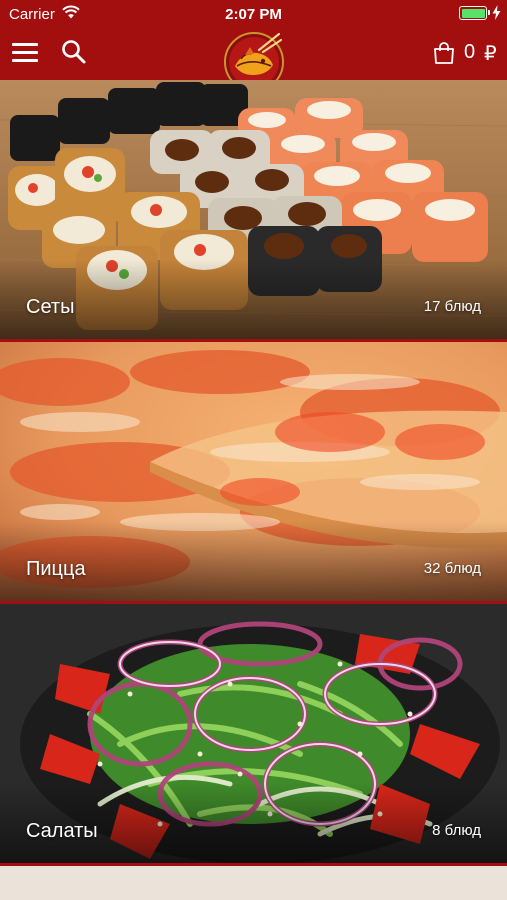 This screenshot has width=507, height=900. I want to click on clock: 2:07 PM, so click(253, 14).